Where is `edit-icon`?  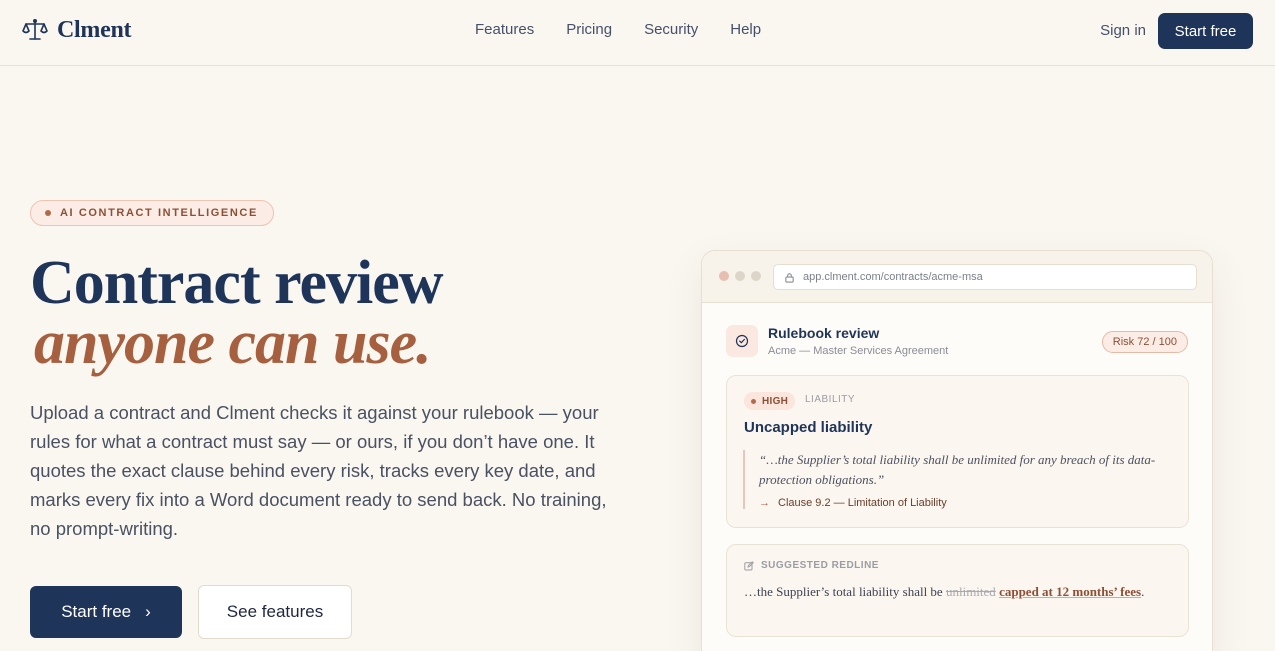
edit-icon is located at coordinates (749, 565).